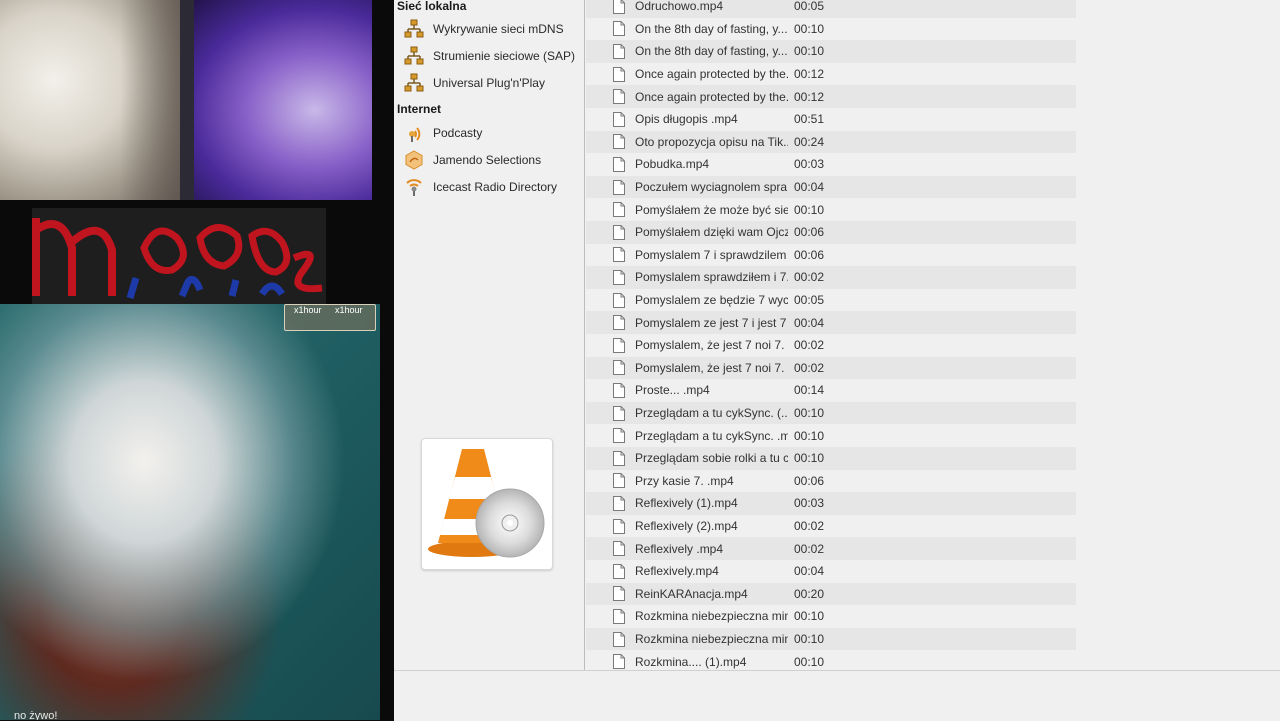 This screenshot has height=721, width=1280. I want to click on status-bar, so click(837, 695).